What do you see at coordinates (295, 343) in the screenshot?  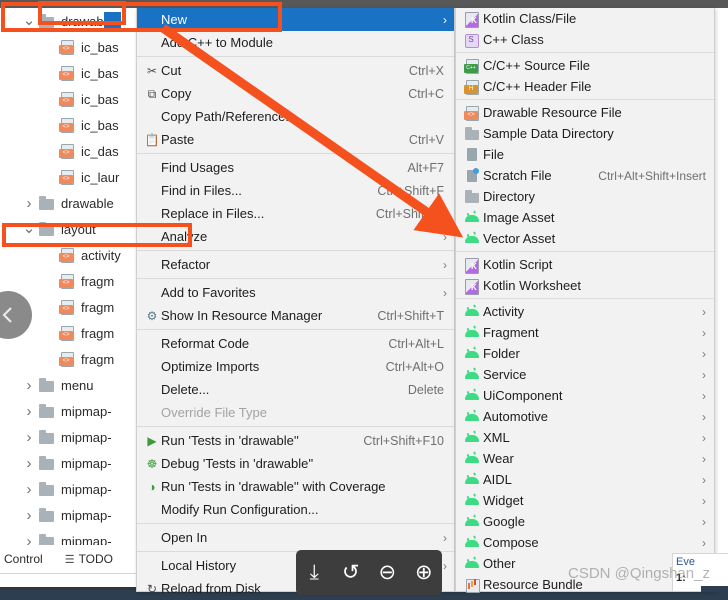 I see `context-menu-item: Reformat Code Ctrl+Alt+L` at bounding box center [295, 343].